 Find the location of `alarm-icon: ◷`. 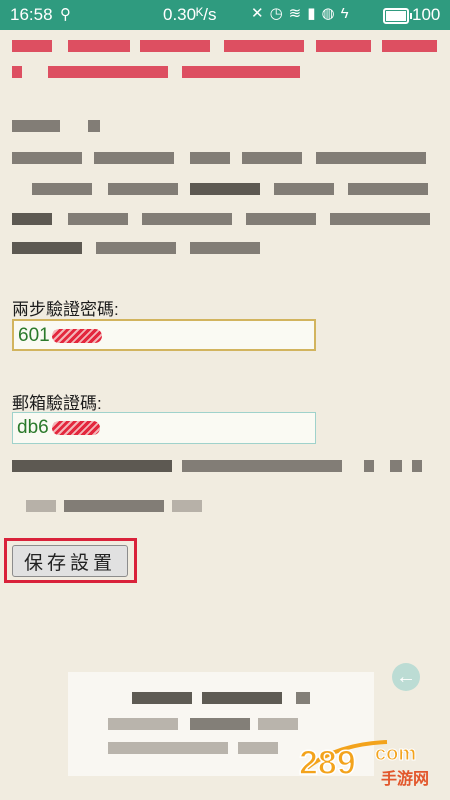

alarm-icon: ◷ is located at coordinates (279, 13).